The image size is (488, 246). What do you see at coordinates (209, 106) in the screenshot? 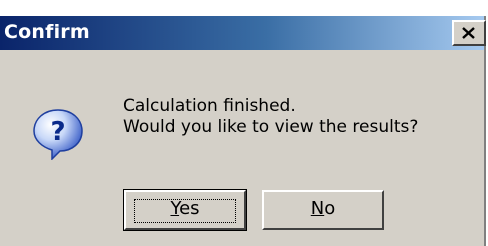
I see `message-line-1: Calculation finished.` at bounding box center [209, 106].